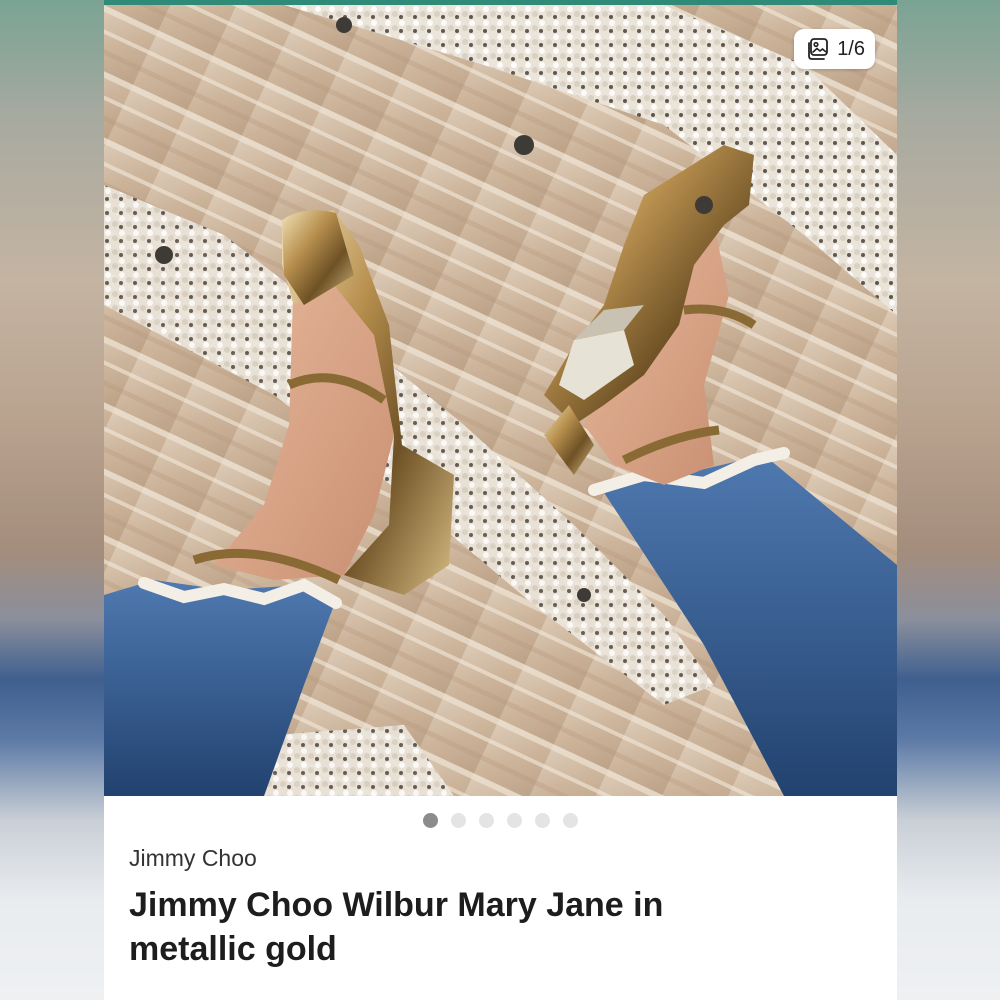  Describe the element at coordinates (193, 858) in the screenshot. I see `listing-brand: Jimmy Choo` at that location.